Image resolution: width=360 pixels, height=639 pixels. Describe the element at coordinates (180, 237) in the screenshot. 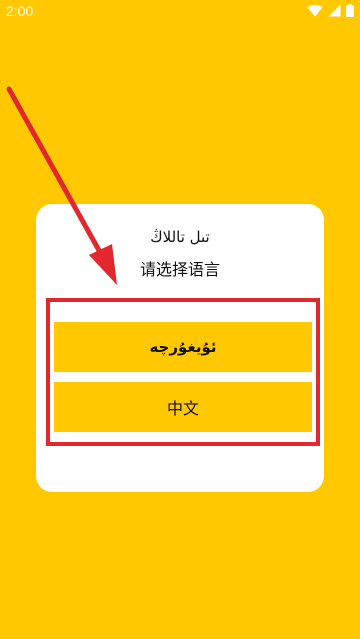

I see `dialog-title-uyghur: تىل تاللاڭ` at that location.